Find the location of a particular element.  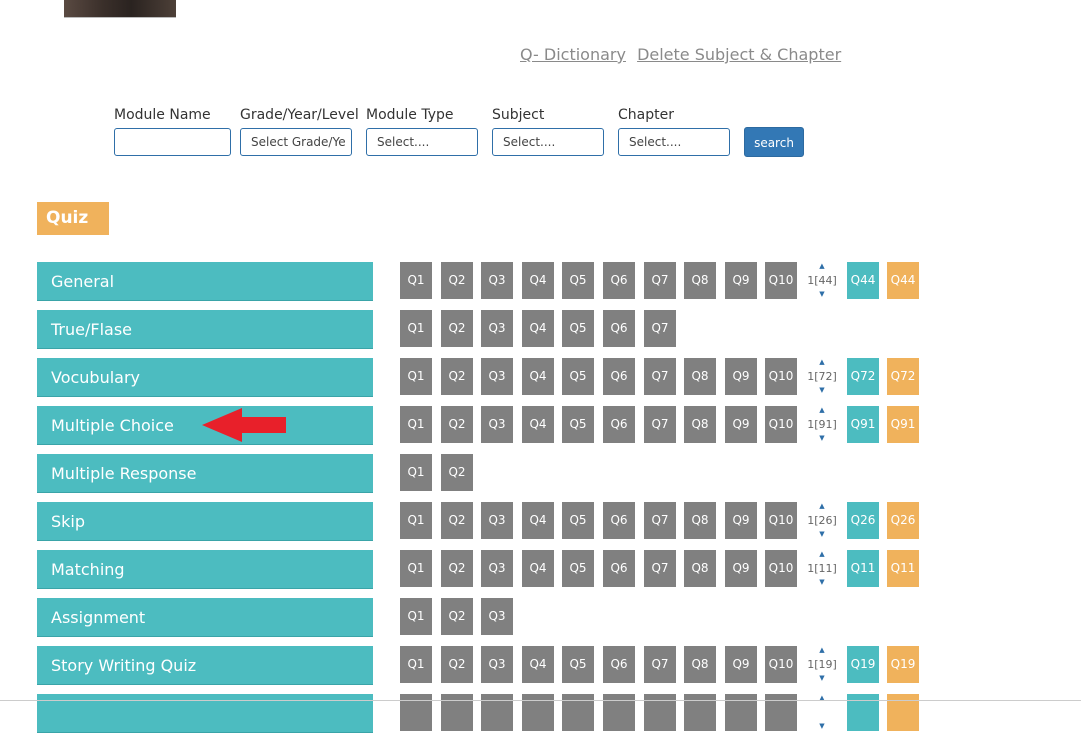

question-pager: ▲ 1[26] ▼ is located at coordinates (822, 520).